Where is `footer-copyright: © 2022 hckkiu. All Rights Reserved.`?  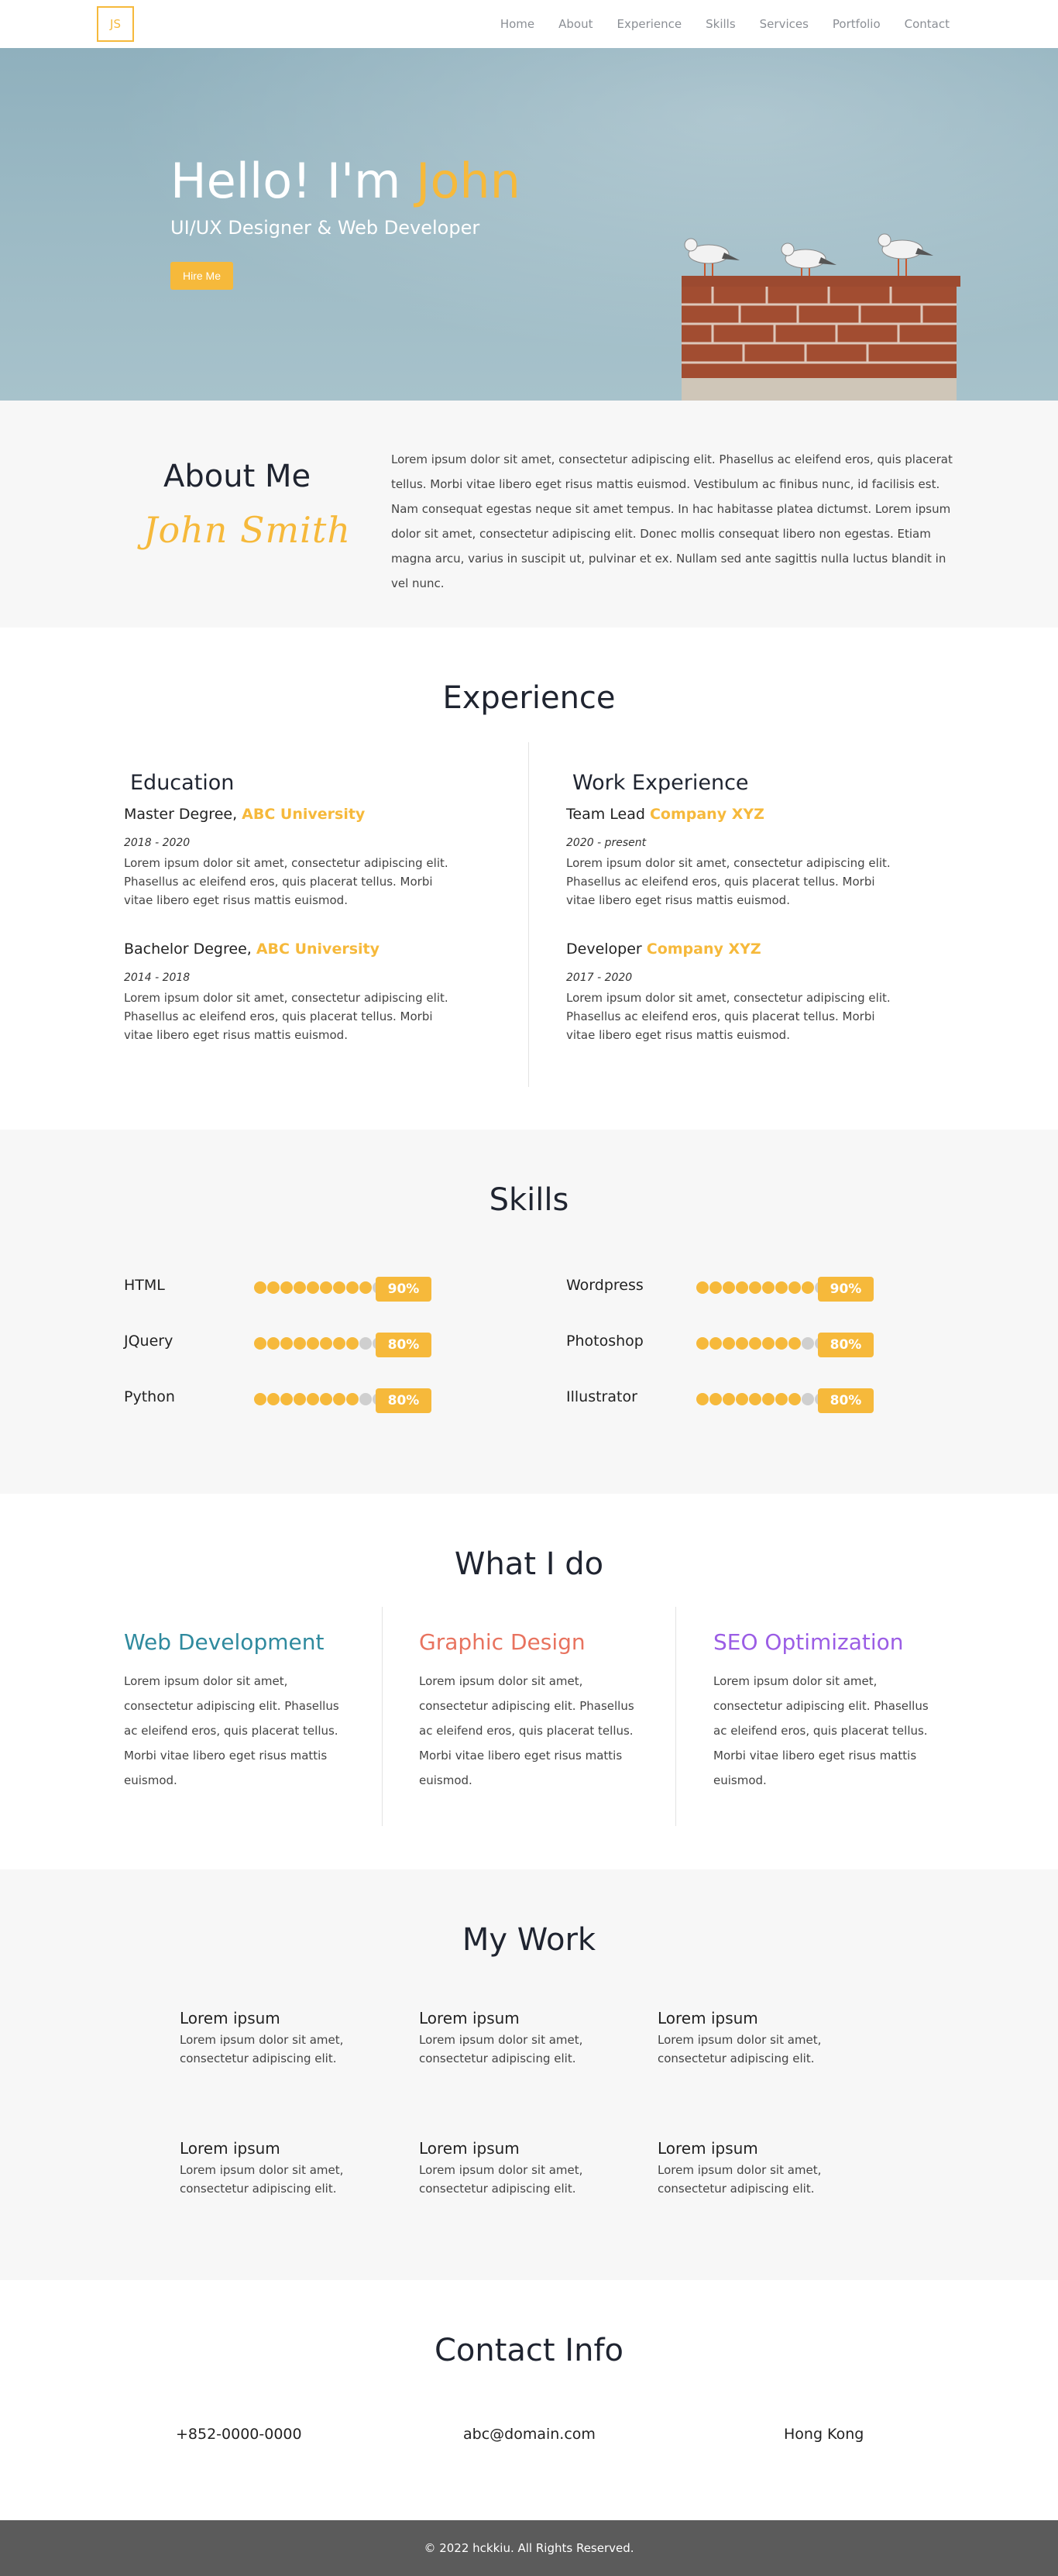 footer-copyright: © 2022 hckkiu. All Rights Reserved. is located at coordinates (529, 2548).